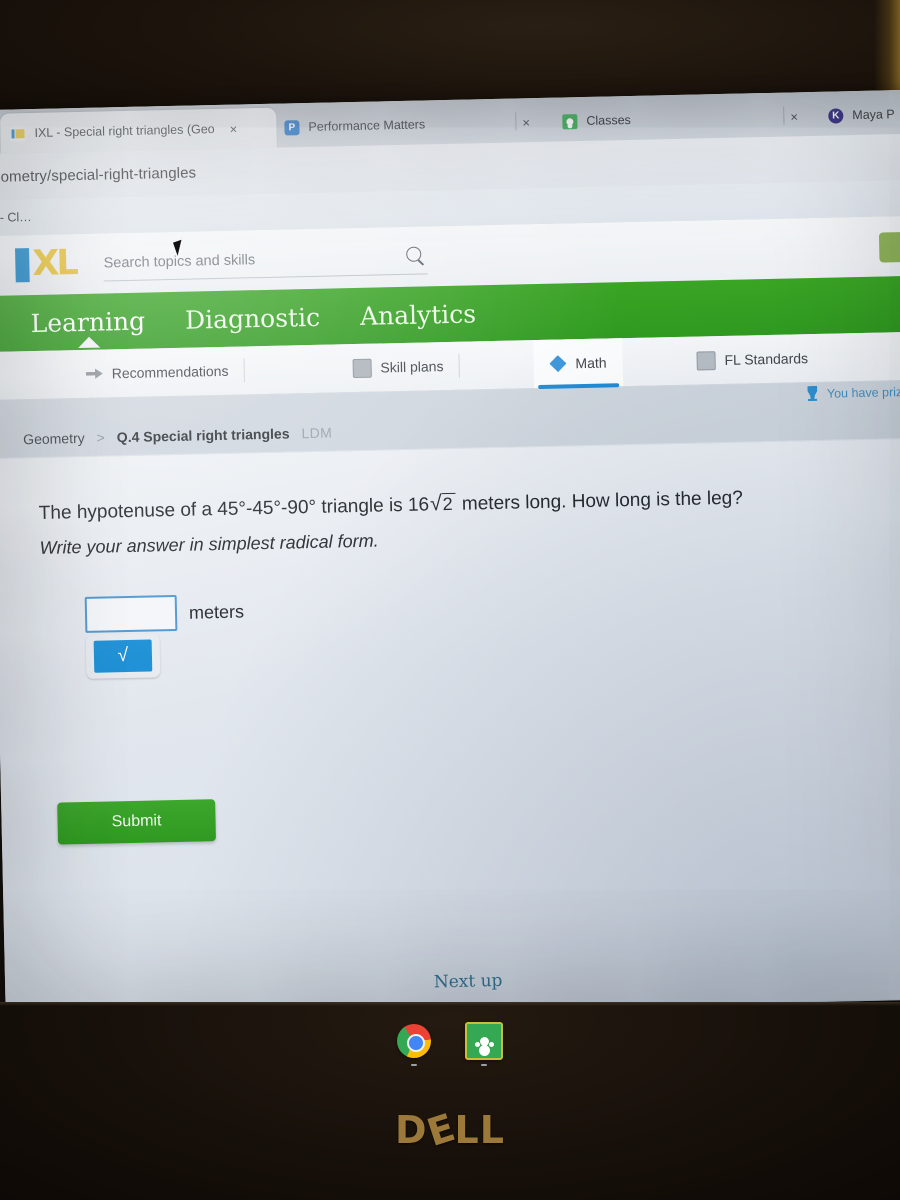  I want to click on active-nav-caret-icon, so click(89, 342).